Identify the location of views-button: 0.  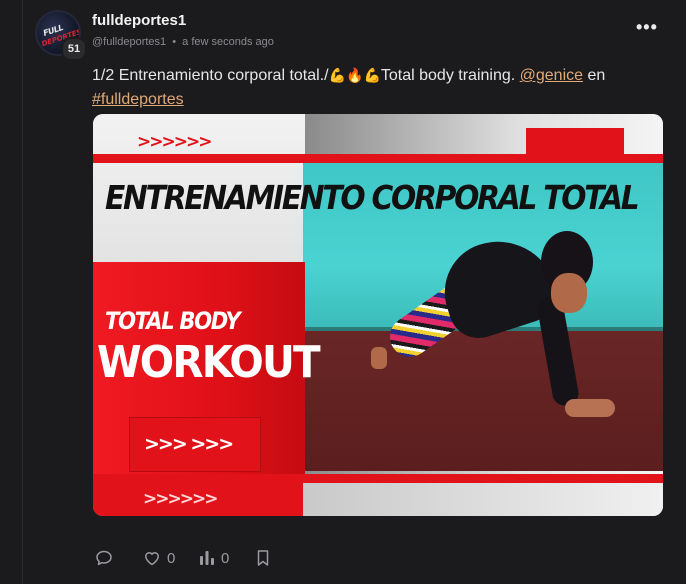
(214, 558).